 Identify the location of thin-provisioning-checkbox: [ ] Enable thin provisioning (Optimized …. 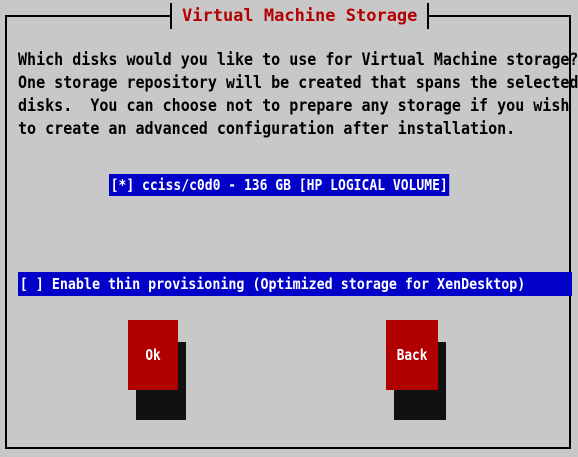
(295, 284).